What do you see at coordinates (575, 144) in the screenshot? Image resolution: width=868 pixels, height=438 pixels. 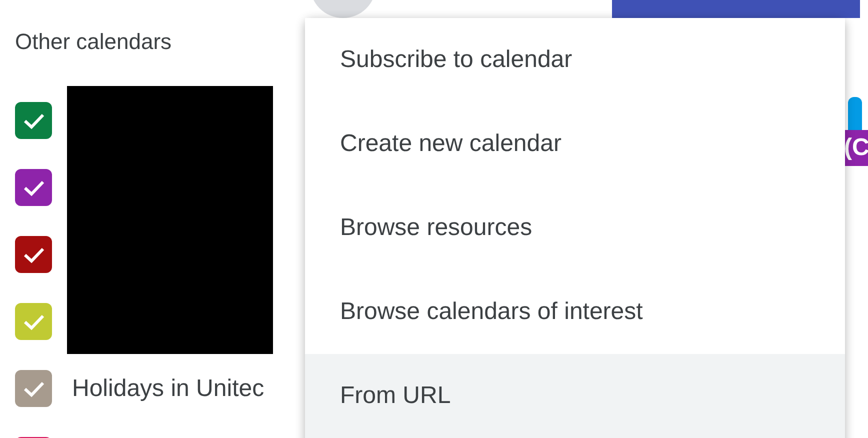 I see `menu-item: Create new calendar` at bounding box center [575, 144].